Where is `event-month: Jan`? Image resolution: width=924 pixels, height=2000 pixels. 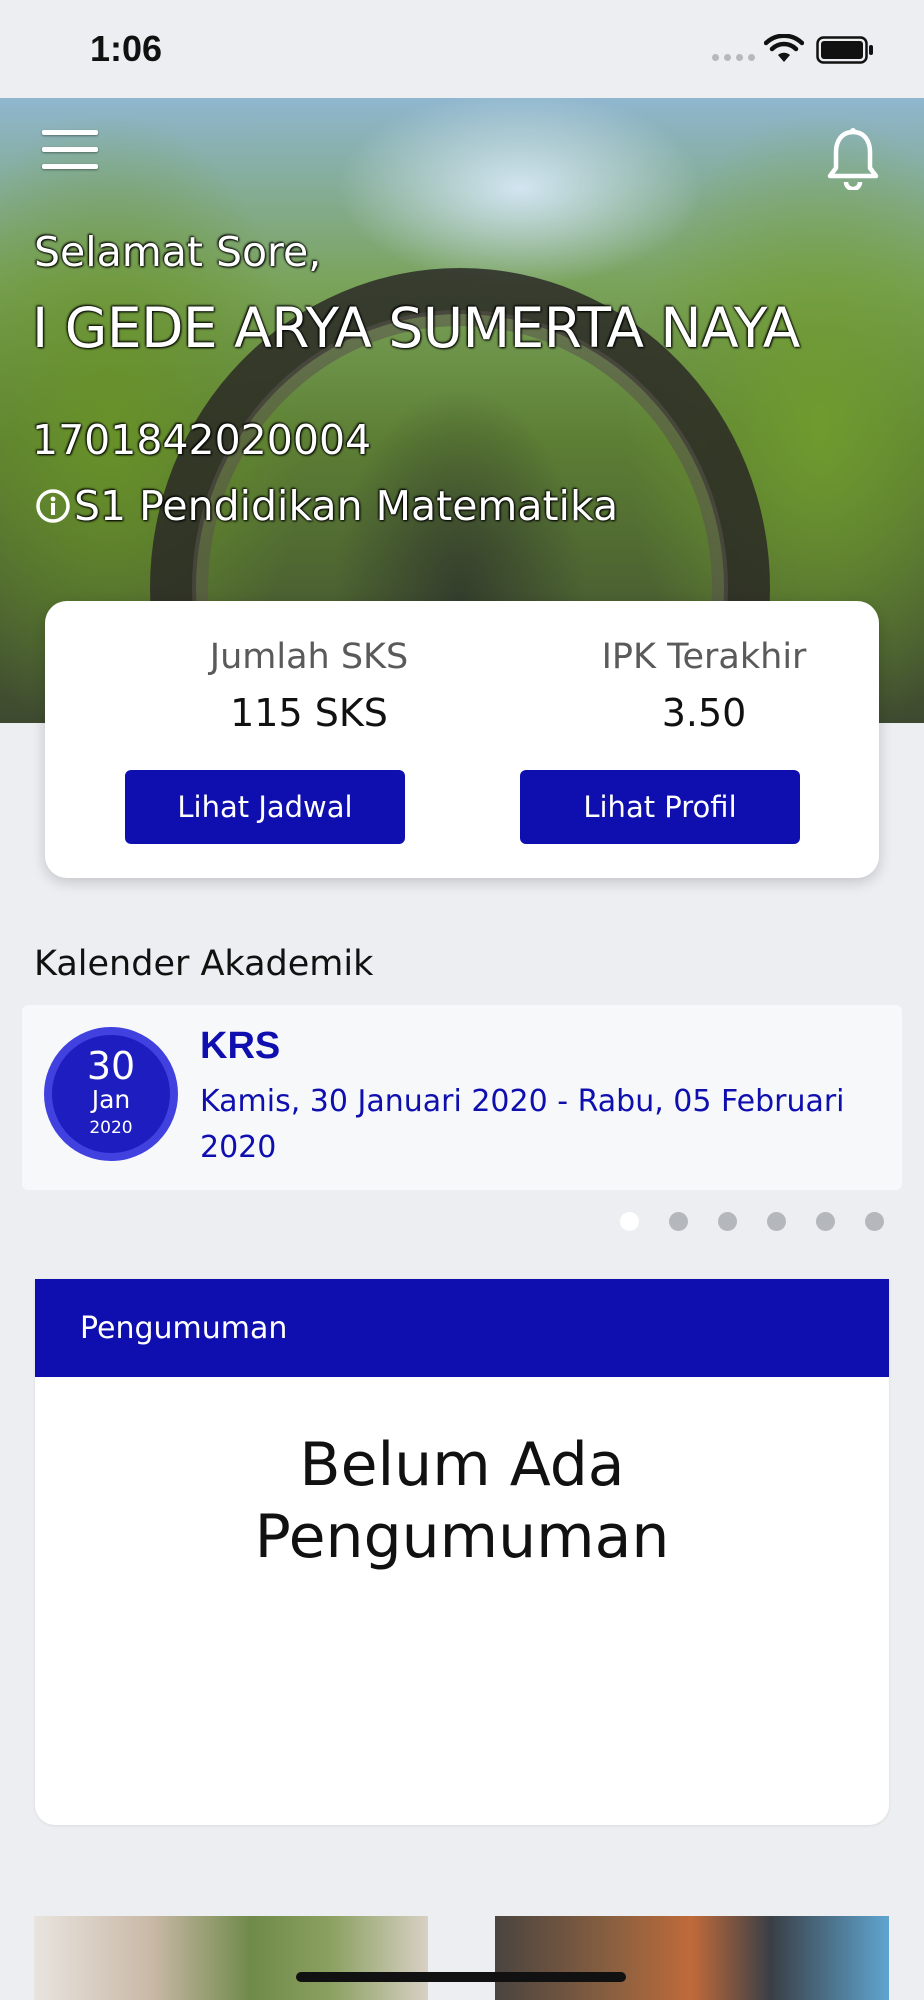 event-month: Jan is located at coordinates (111, 1099).